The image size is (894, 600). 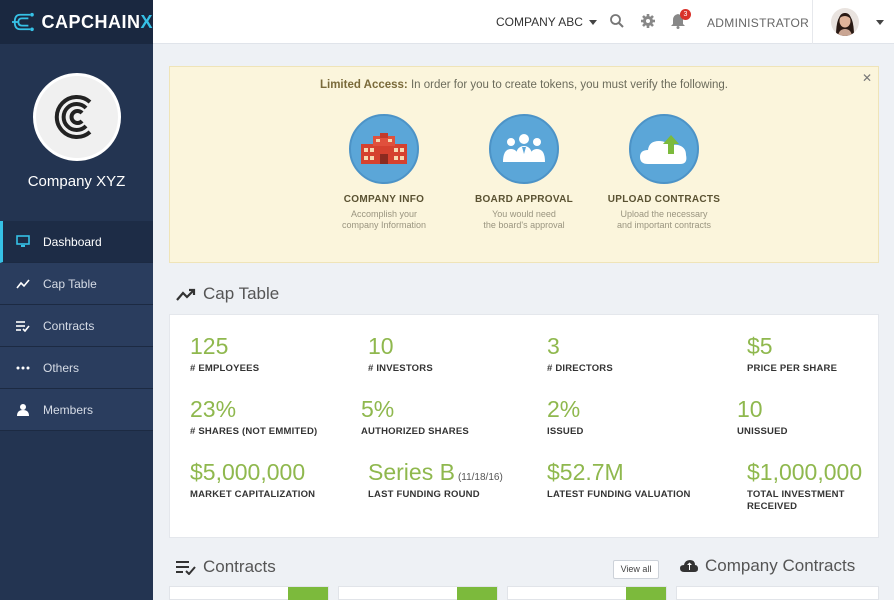 I want to click on step-title: COMPANY INFO, so click(x=384, y=199).